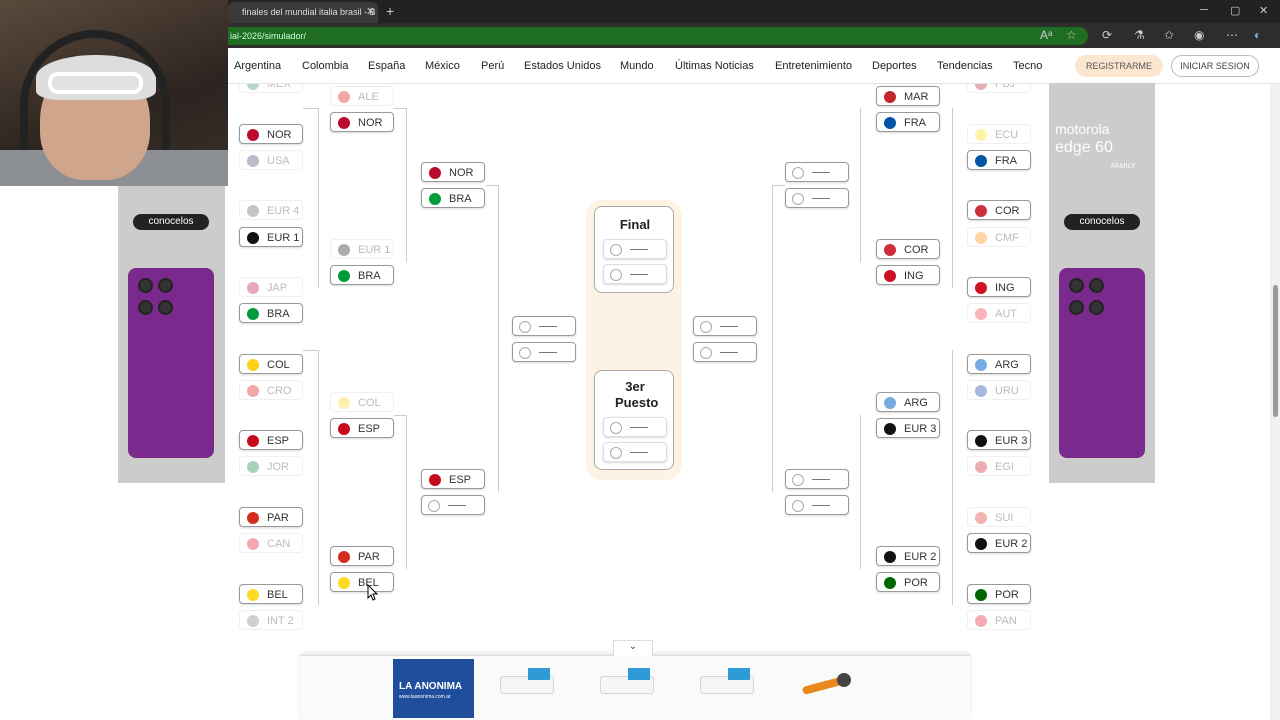  Describe the element at coordinates (999, 134) in the screenshot. I see `team-slot-ecu: ECU` at that location.